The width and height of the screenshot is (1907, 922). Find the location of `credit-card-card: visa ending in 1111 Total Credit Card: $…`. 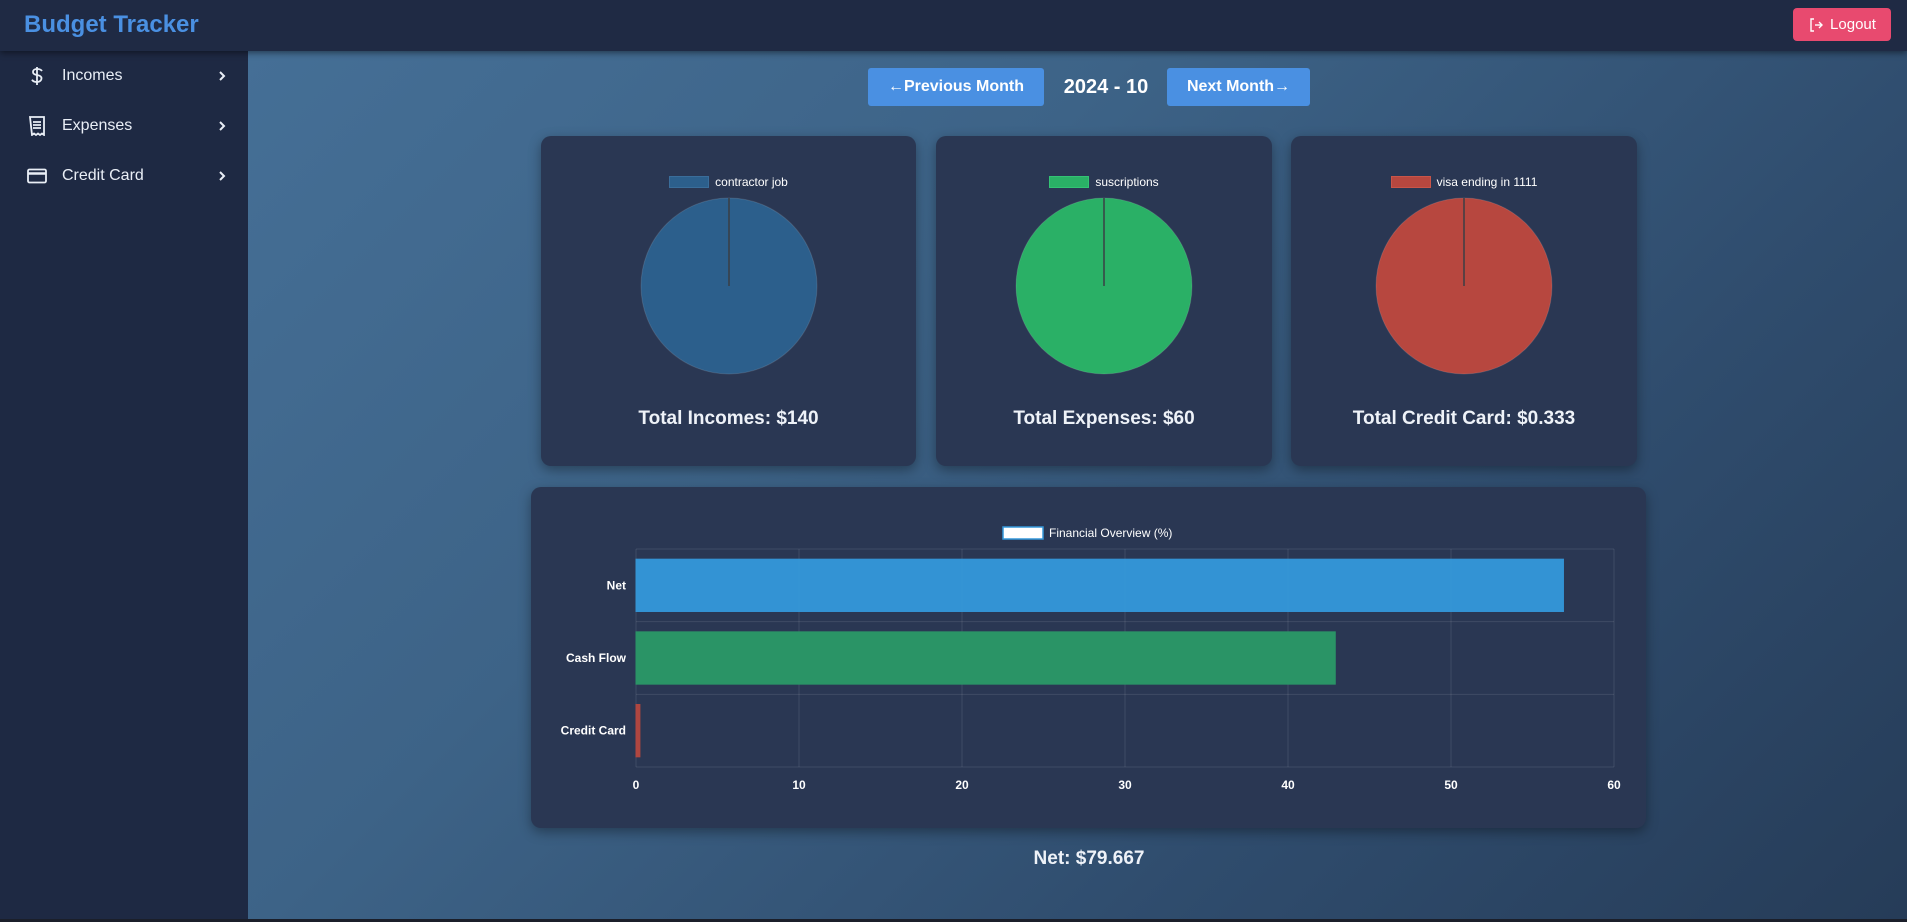

credit-card-card: visa ending in 1111 Total Credit Card: $… is located at coordinates (1464, 301).